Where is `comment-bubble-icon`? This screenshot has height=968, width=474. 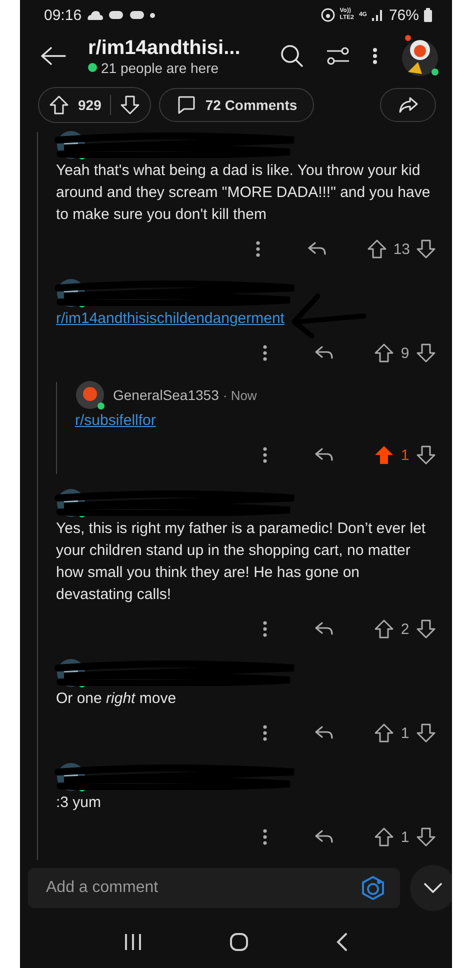
comment-bubble-icon is located at coordinates (186, 105).